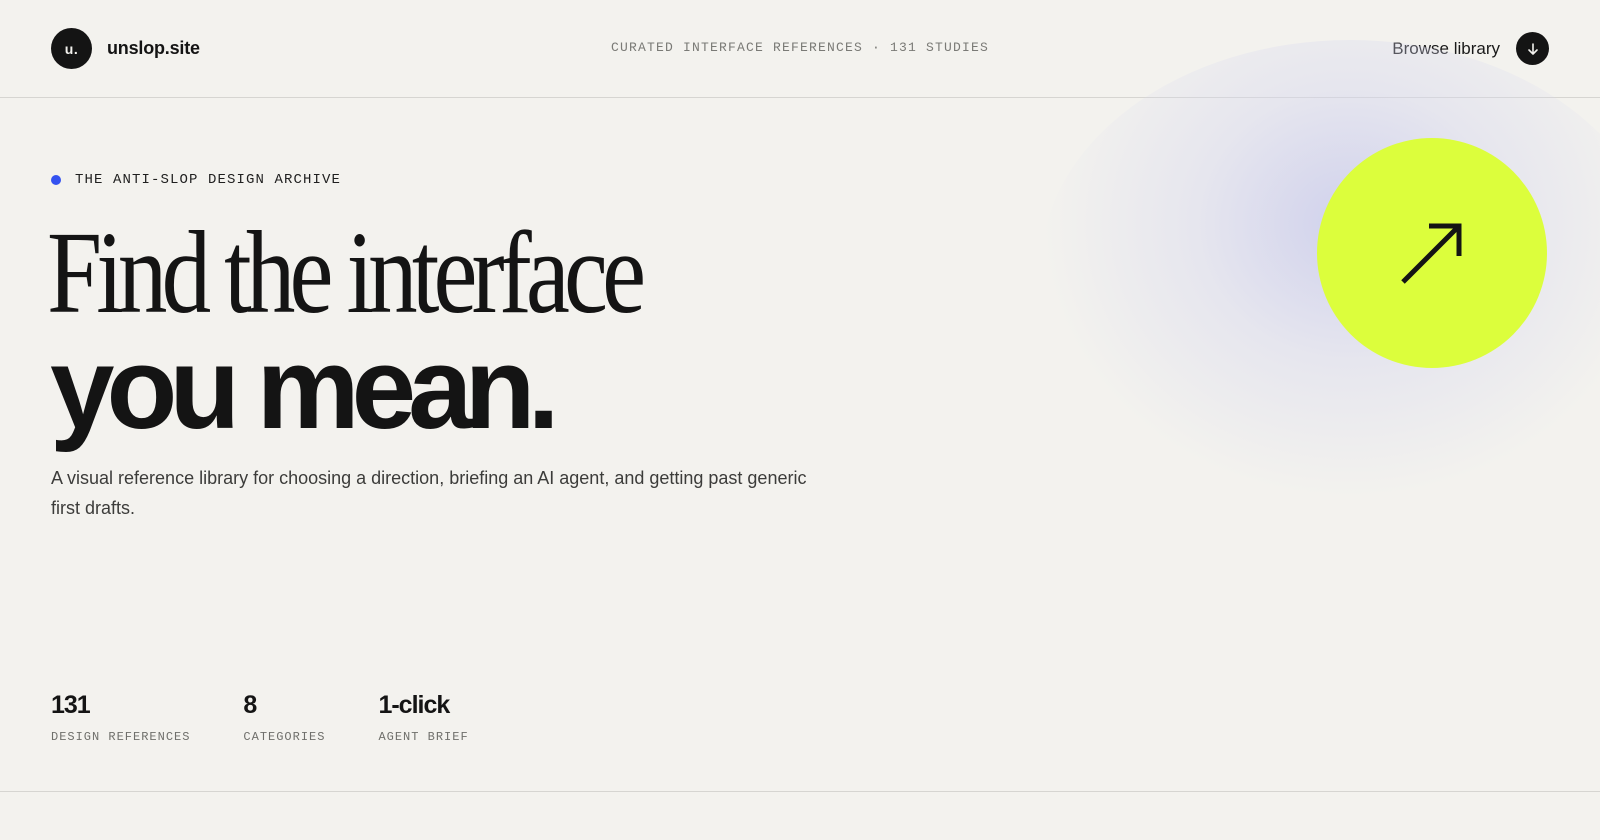  What do you see at coordinates (121, 737) in the screenshot?
I see `stat-label: DESIGN REFERENCES` at bounding box center [121, 737].